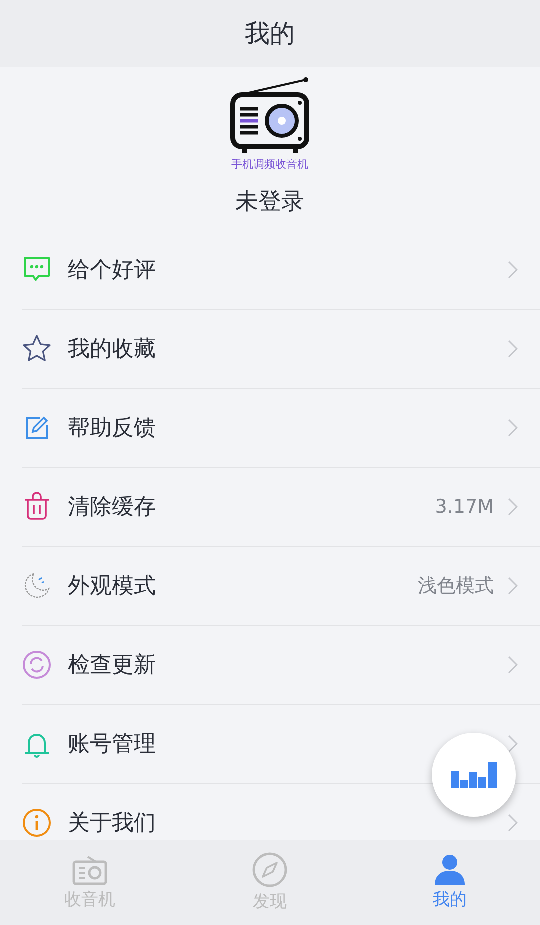 This screenshot has height=925, width=540. I want to click on login-status: 未登录, so click(270, 201).